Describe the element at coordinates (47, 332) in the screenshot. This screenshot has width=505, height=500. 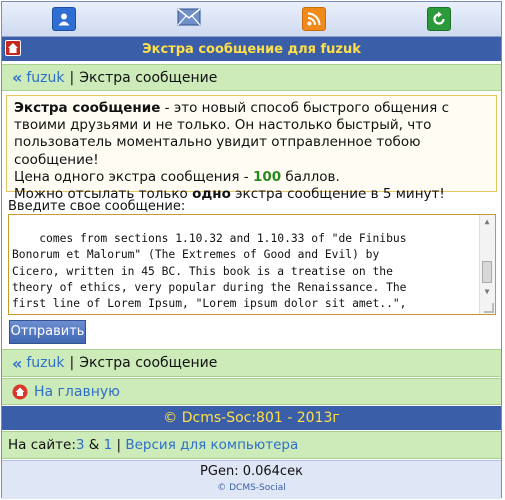
I see `send-button: Отправить` at that location.